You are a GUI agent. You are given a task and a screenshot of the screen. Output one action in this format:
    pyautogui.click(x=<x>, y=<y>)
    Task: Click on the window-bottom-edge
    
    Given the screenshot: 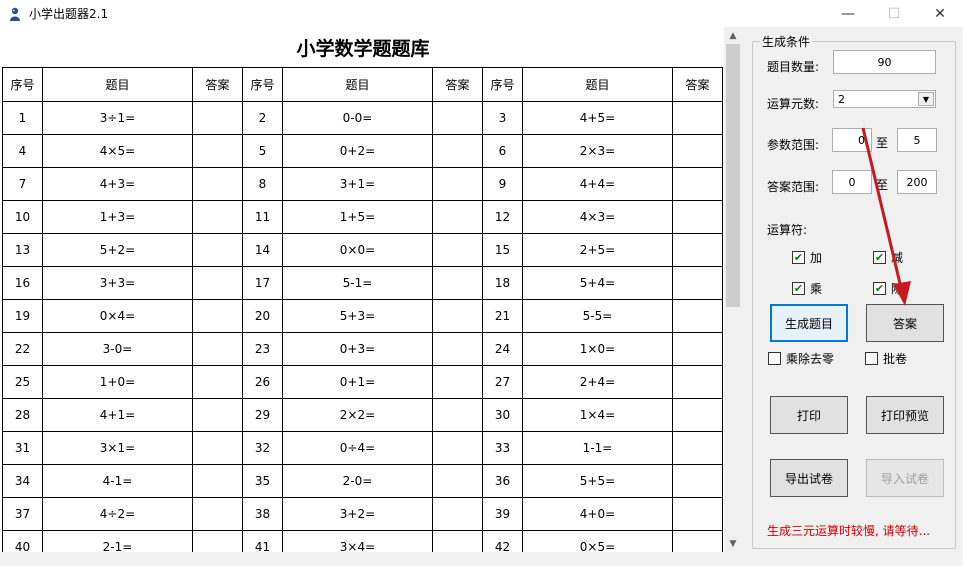 What is the action you would take?
    pyautogui.click(x=481, y=559)
    